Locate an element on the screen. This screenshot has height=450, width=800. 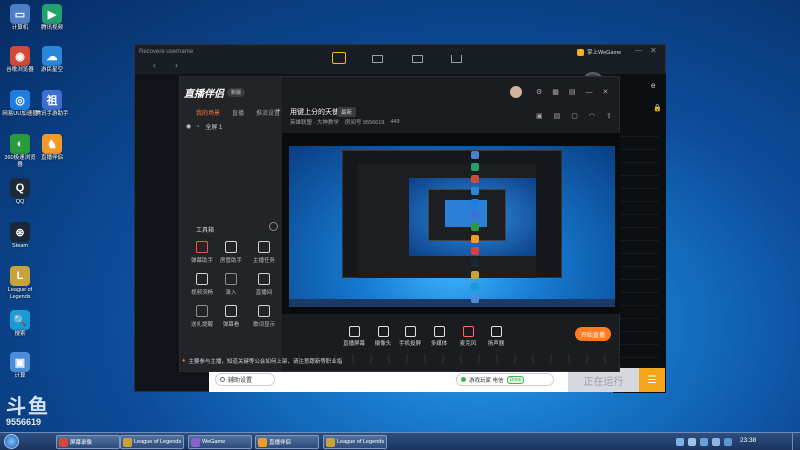
back-arrow-icon: ‹ is located at coordinates (154, 65).